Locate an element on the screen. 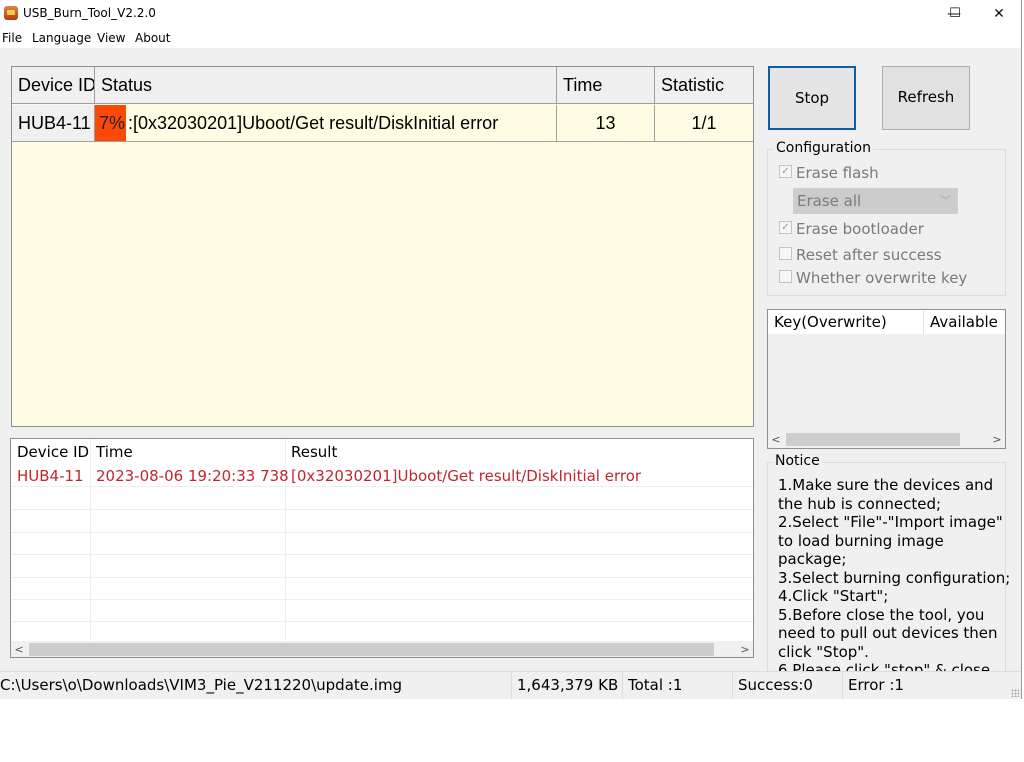  erase-flash-label: Erase flash is located at coordinates (837, 173).